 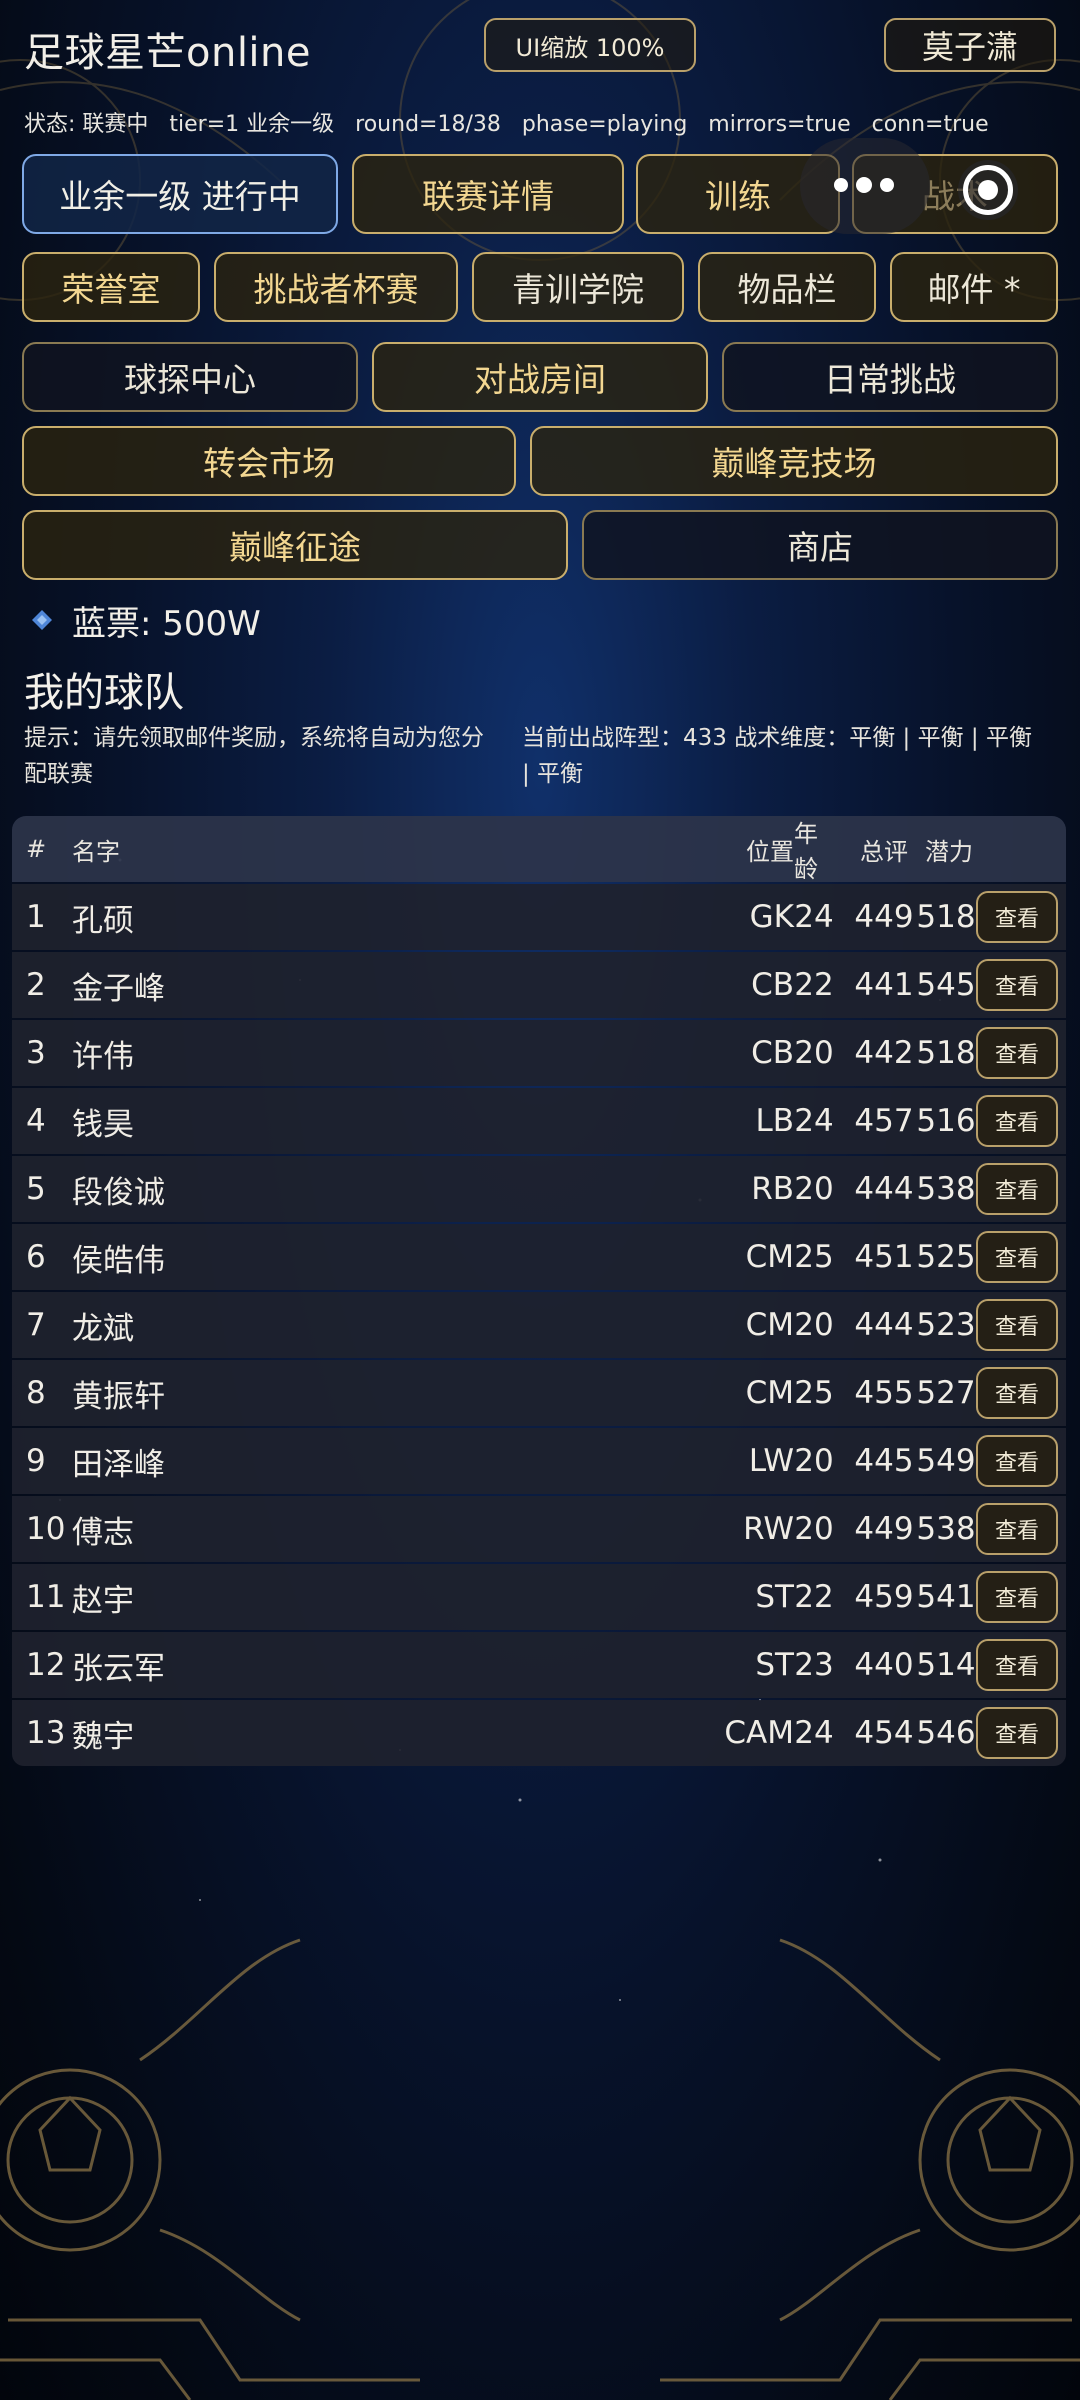 I want to click on player-potential: 546, so click(x=946, y=1733).